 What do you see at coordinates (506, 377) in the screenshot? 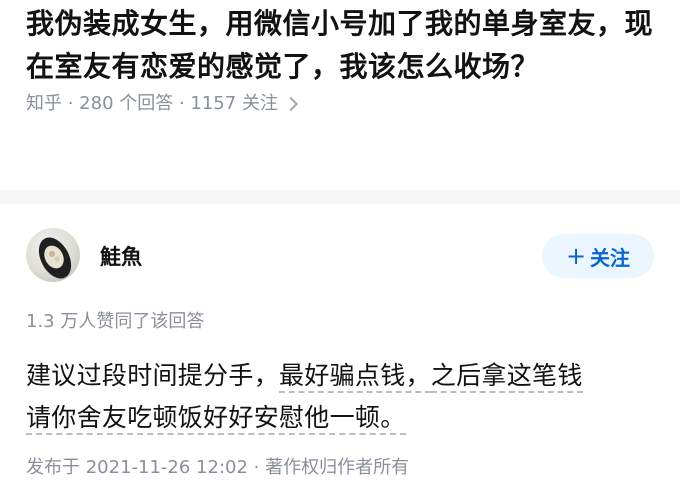
I see `answer-highlight-segment: 之后拿这笔钱` at bounding box center [506, 377].